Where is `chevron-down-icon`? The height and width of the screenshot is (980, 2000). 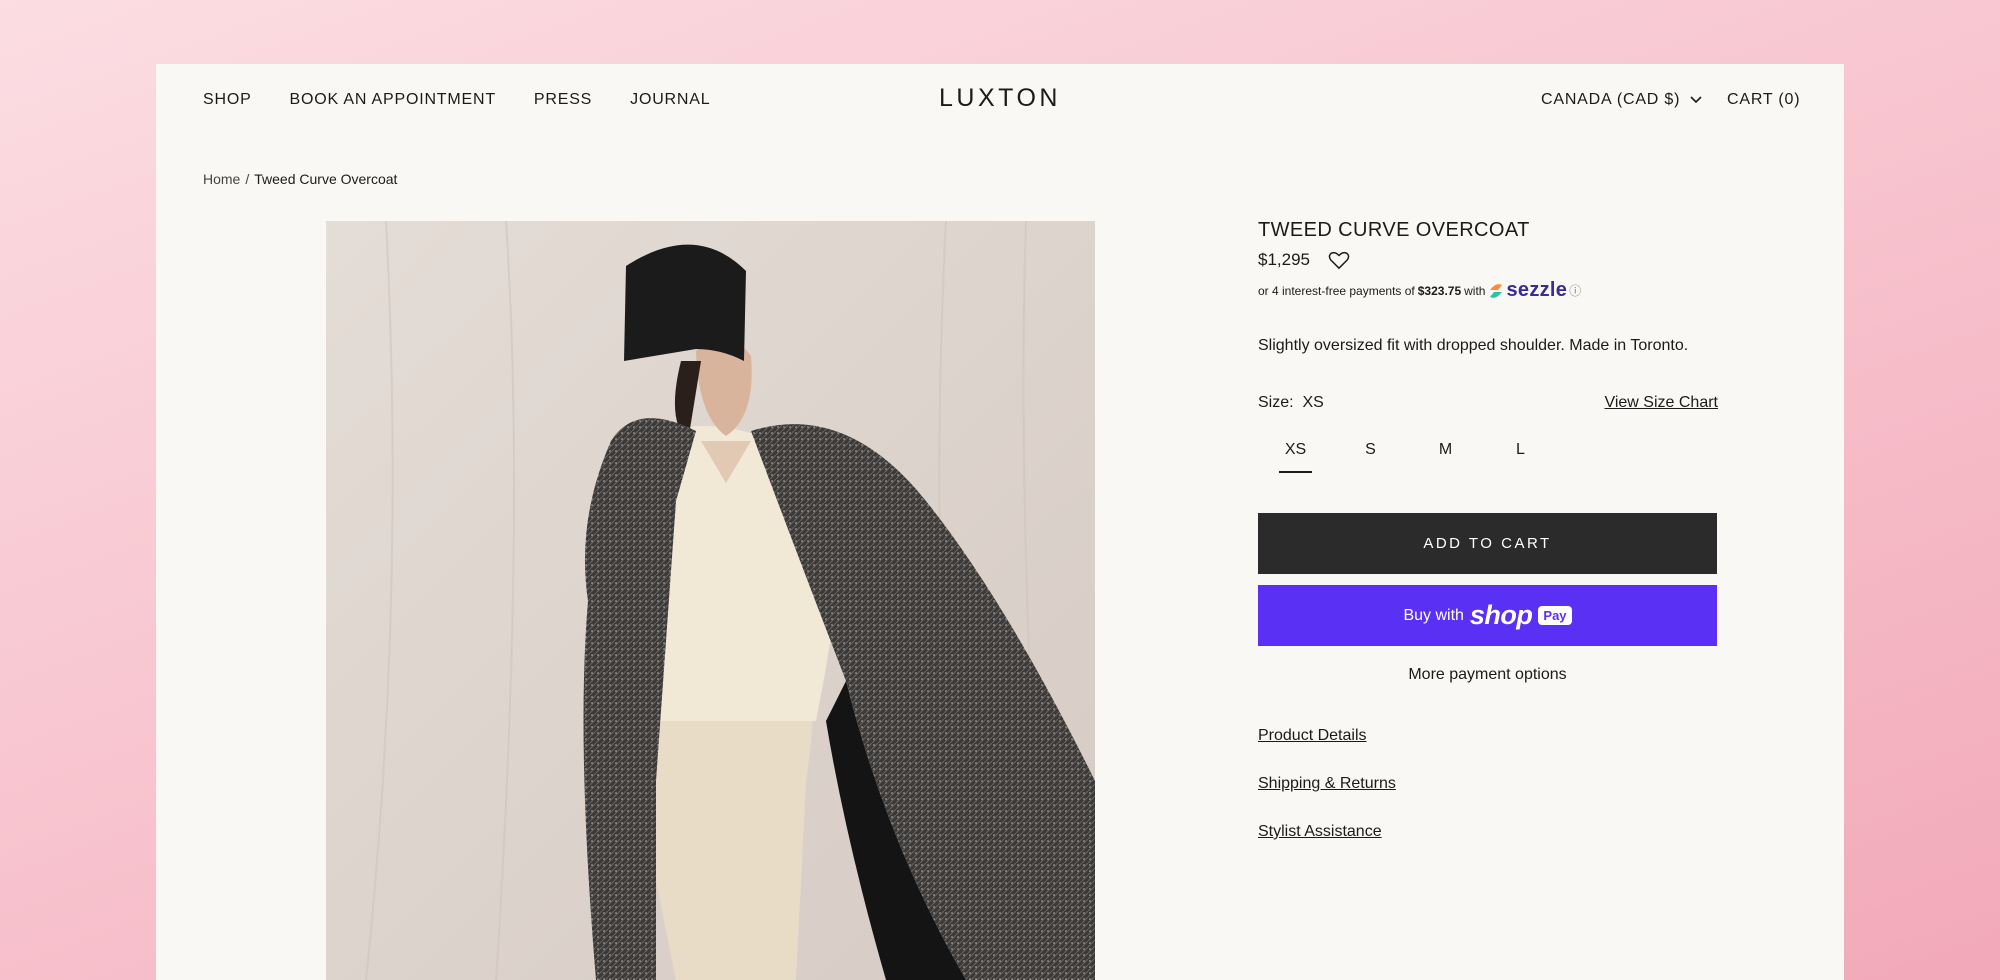 chevron-down-icon is located at coordinates (1696, 100).